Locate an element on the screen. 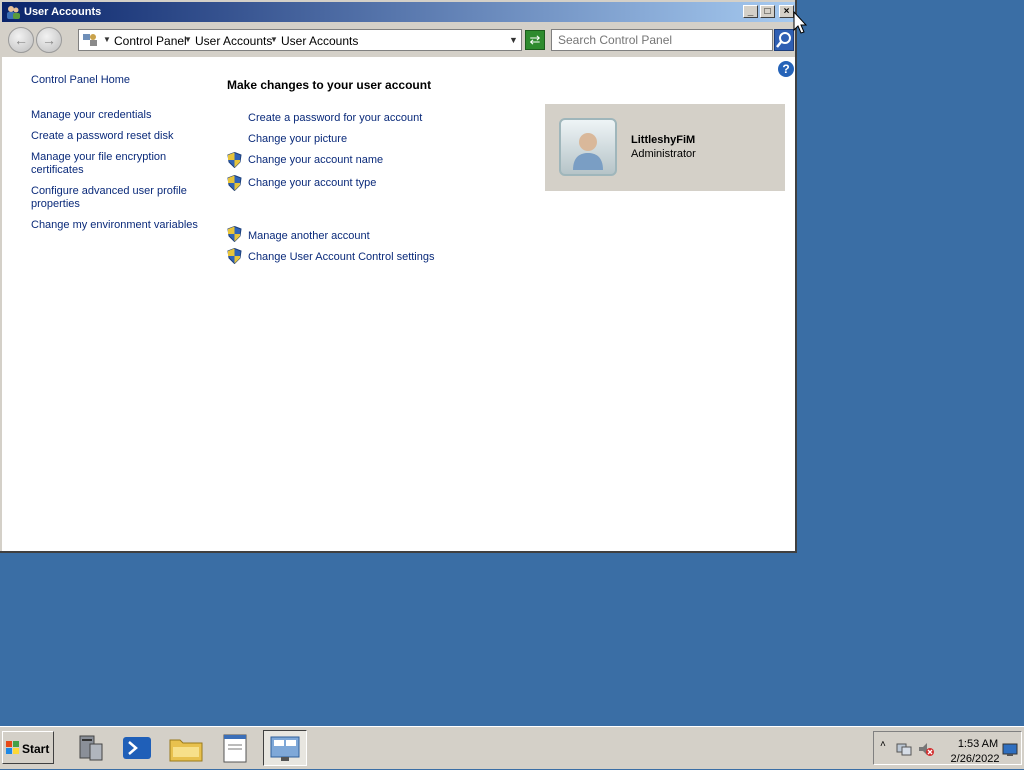 The image size is (1024, 770). windows-flag-icon is located at coordinates (12, 747).